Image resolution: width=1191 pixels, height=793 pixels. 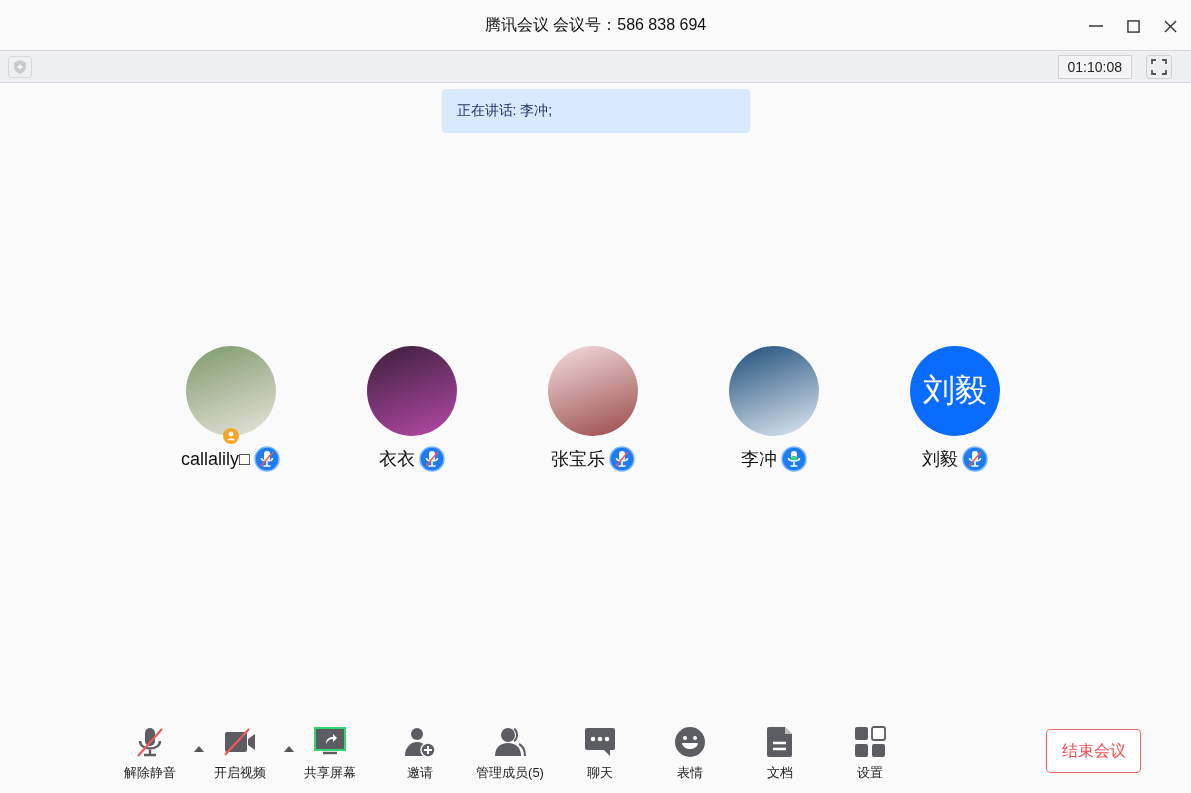 What do you see at coordinates (510, 742) in the screenshot?
I see `people-icon` at bounding box center [510, 742].